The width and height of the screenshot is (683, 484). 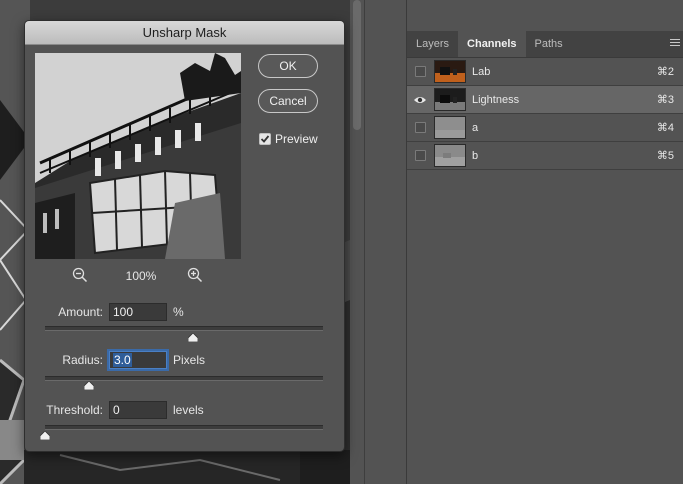 What do you see at coordinates (45, 435) in the screenshot?
I see `threshold-slider-thumb` at bounding box center [45, 435].